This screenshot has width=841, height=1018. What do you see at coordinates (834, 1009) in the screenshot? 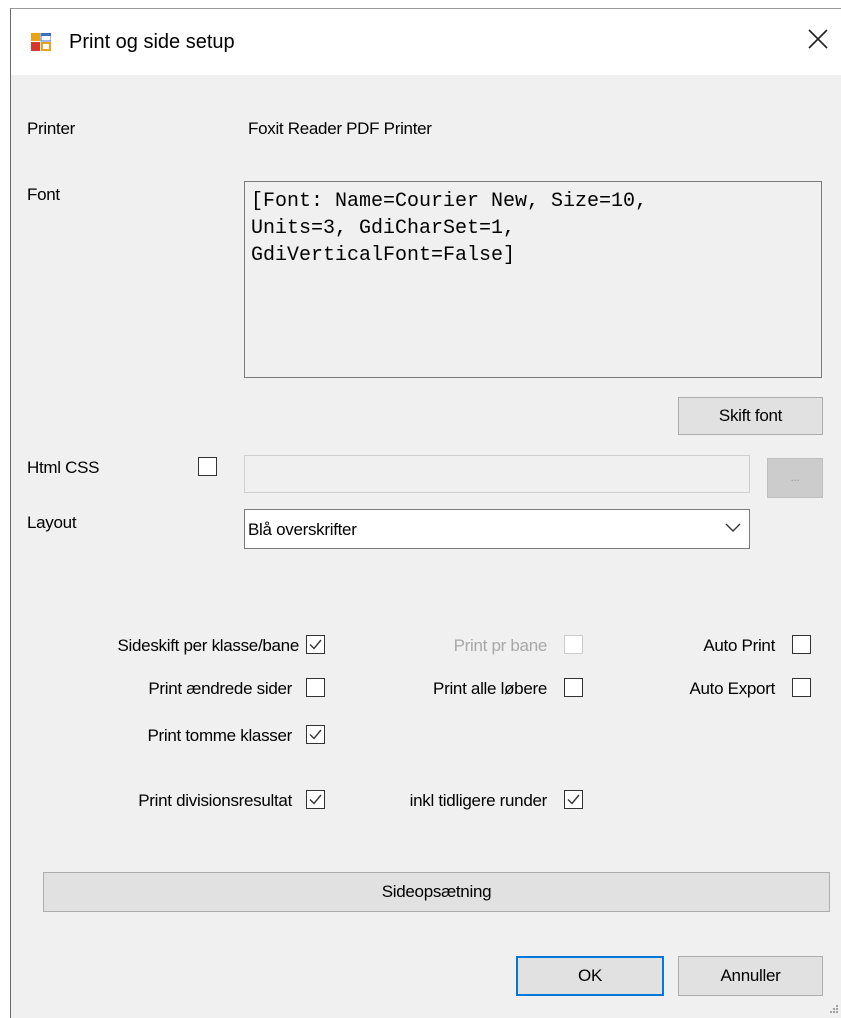
I see `resize-grip-icon` at bounding box center [834, 1009].